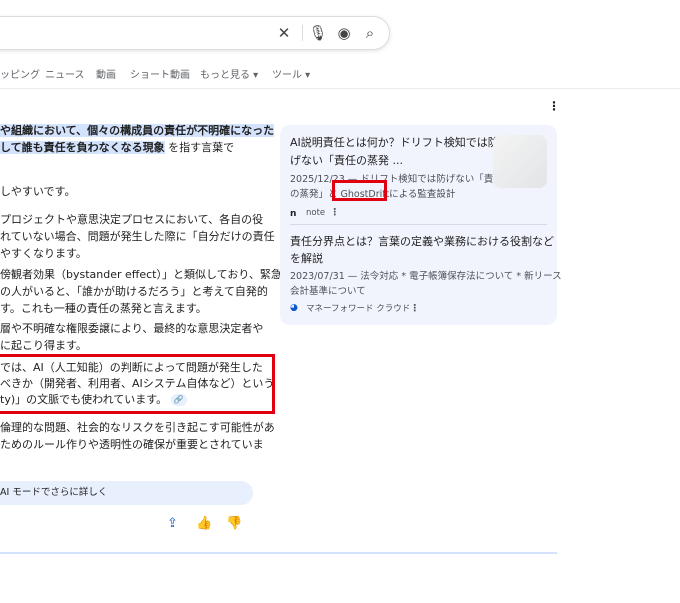 The image size is (680, 603). Describe the element at coordinates (137, 236) in the screenshot. I see `overview-text: れていない場合、問題が発生した際に「自分だけの責任` at that location.